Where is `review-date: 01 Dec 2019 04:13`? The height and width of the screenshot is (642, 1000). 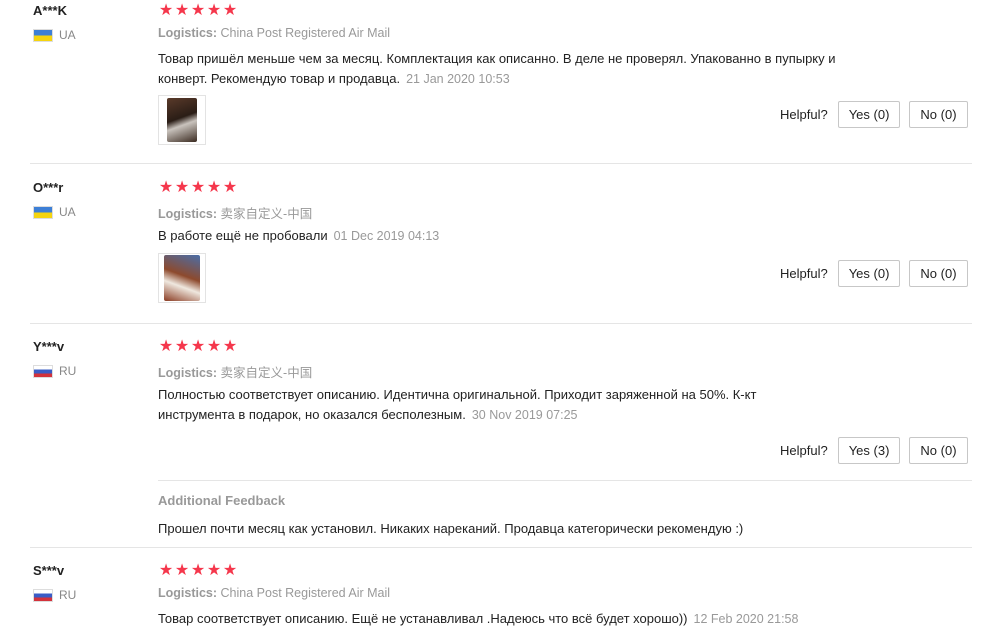 review-date: 01 Dec 2019 04:13 is located at coordinates (386, 236).